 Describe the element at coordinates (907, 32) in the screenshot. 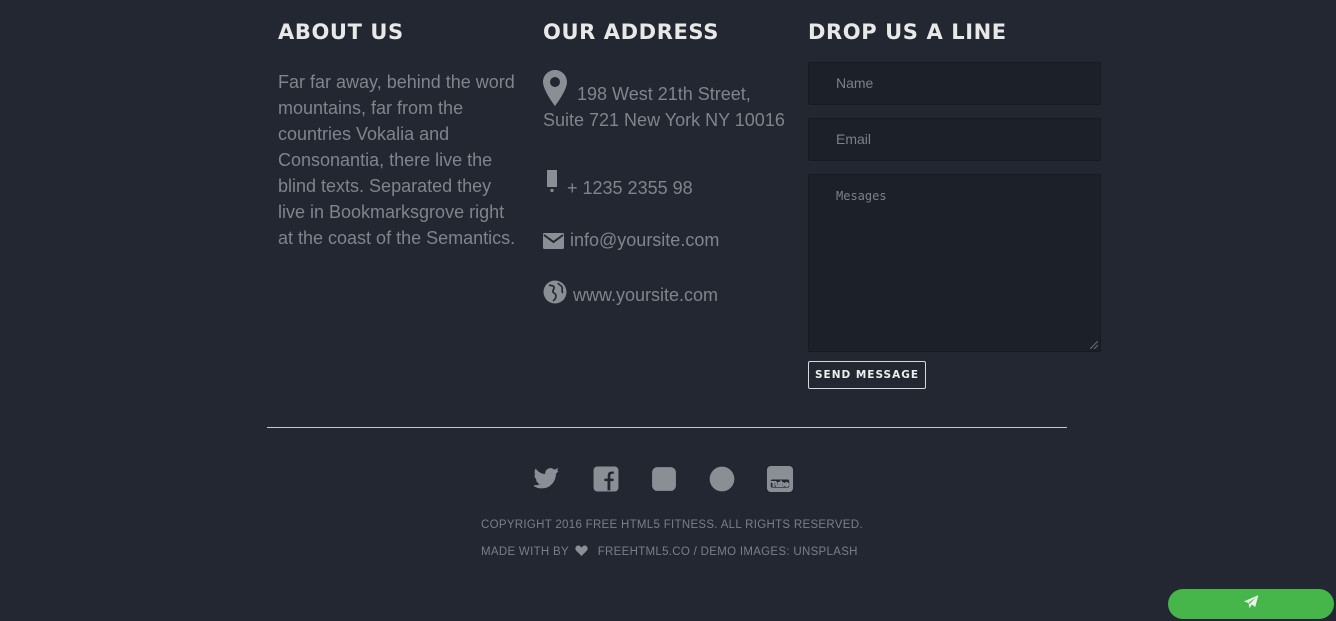

I see `contact-heading: DROP US A LINE` at that location.